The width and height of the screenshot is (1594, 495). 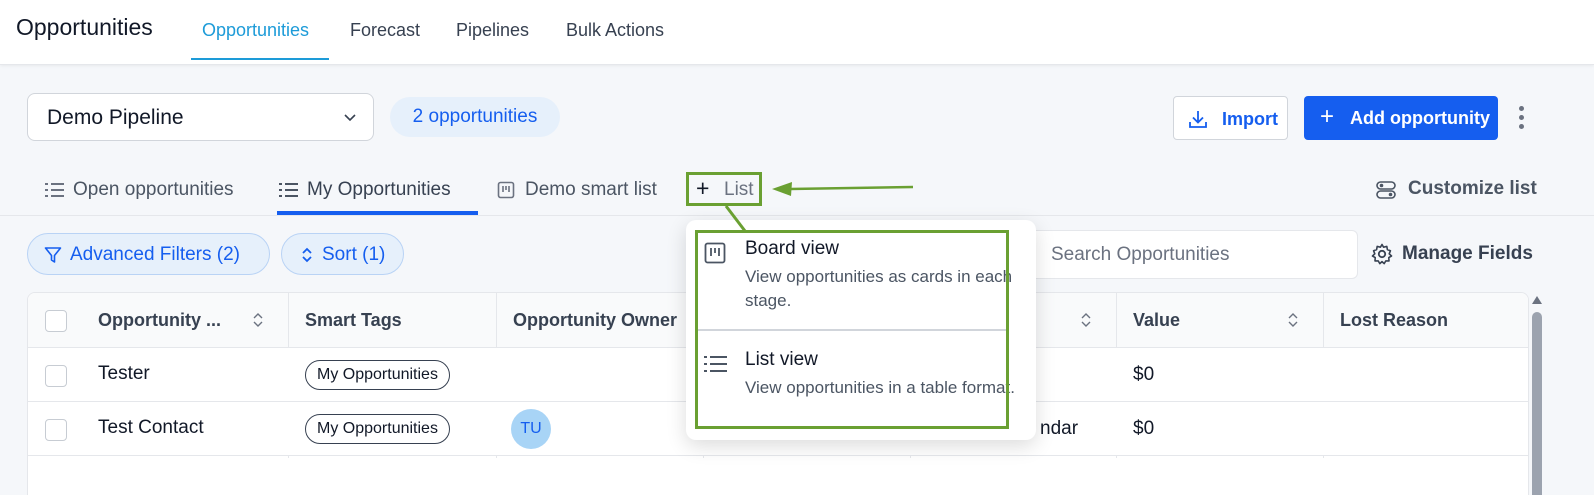 I want to click on column-header-opportunity-owner: Opportunity Owner, so click(x=595, y=320).